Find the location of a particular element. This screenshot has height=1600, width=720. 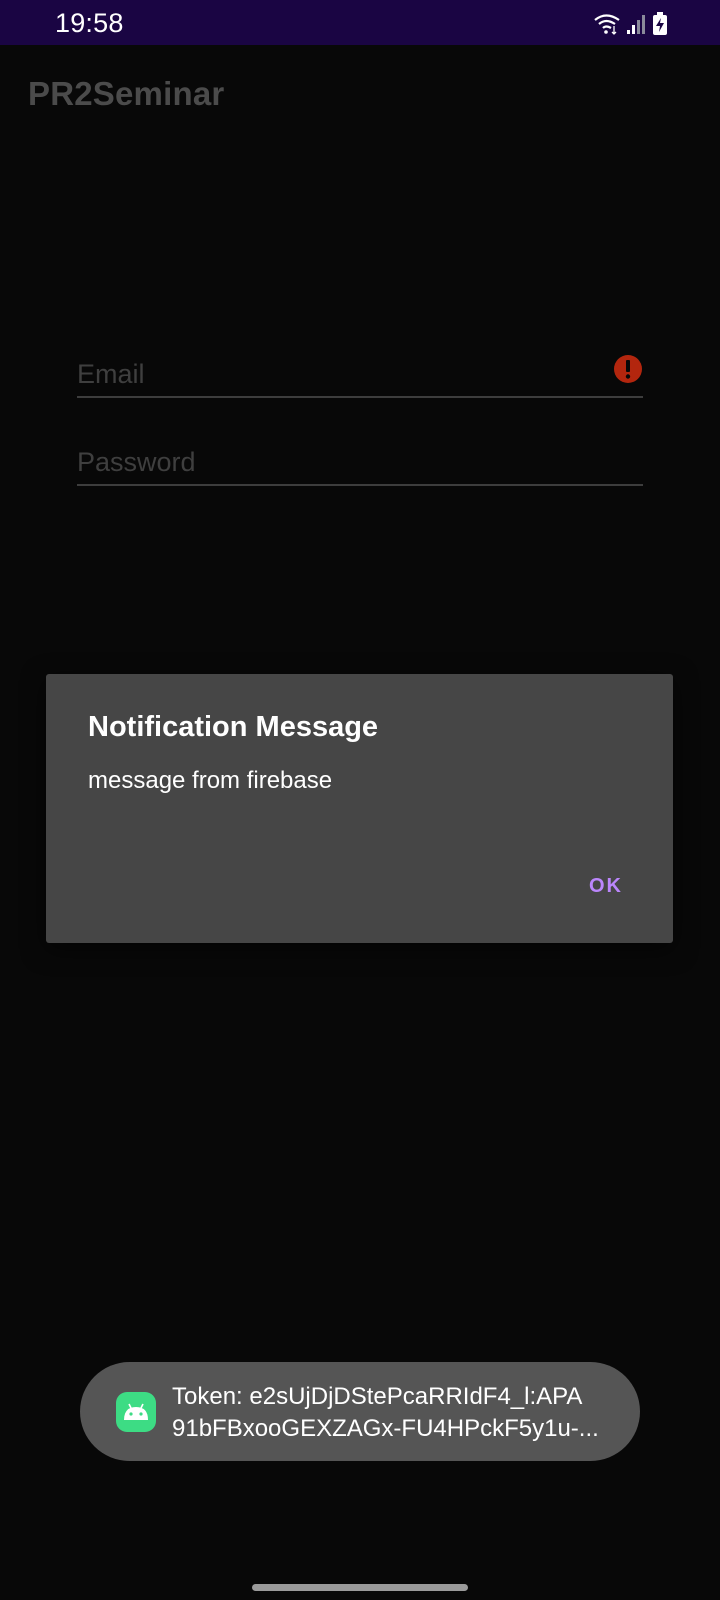

android-app-icon is located at coordinates (136, 1412).